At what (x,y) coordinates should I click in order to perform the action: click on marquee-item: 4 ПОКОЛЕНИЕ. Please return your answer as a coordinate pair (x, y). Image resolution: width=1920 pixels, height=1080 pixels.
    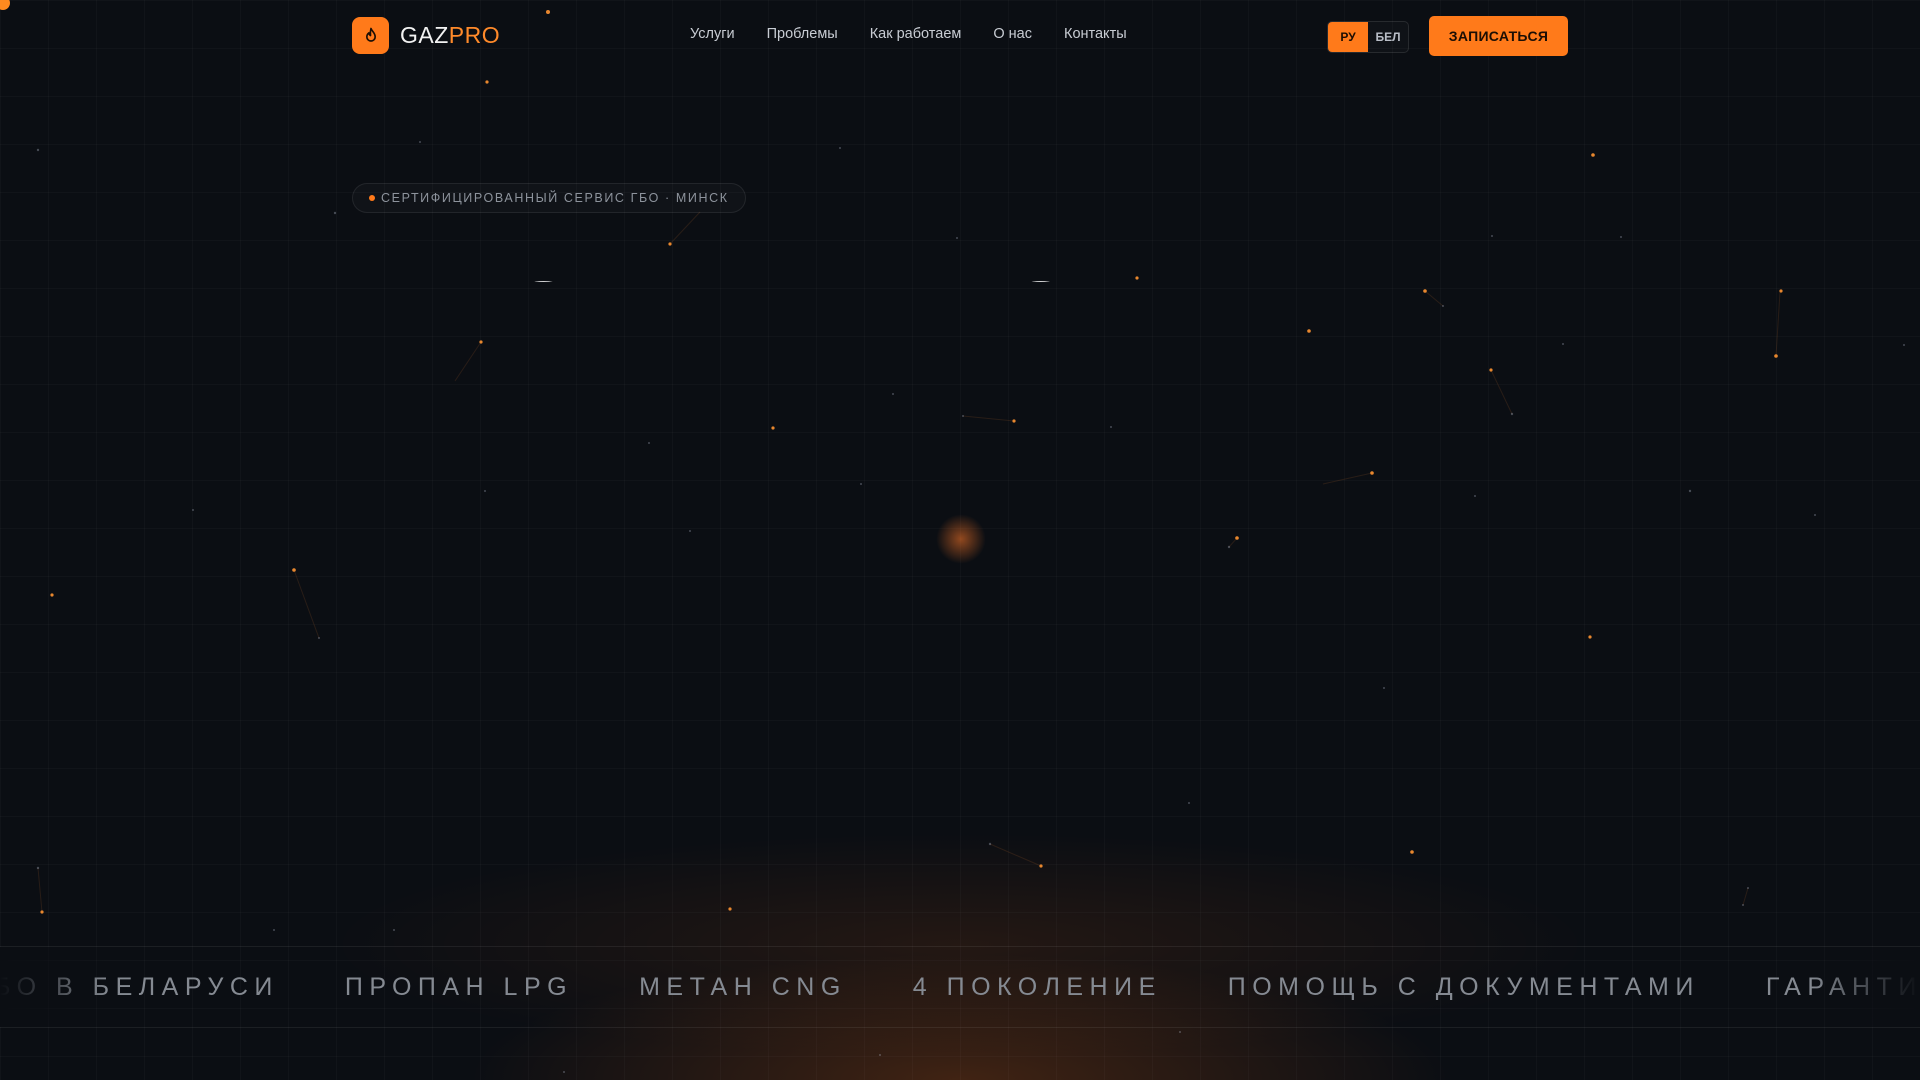
    Looking at the image, I should click on (1037, 986).